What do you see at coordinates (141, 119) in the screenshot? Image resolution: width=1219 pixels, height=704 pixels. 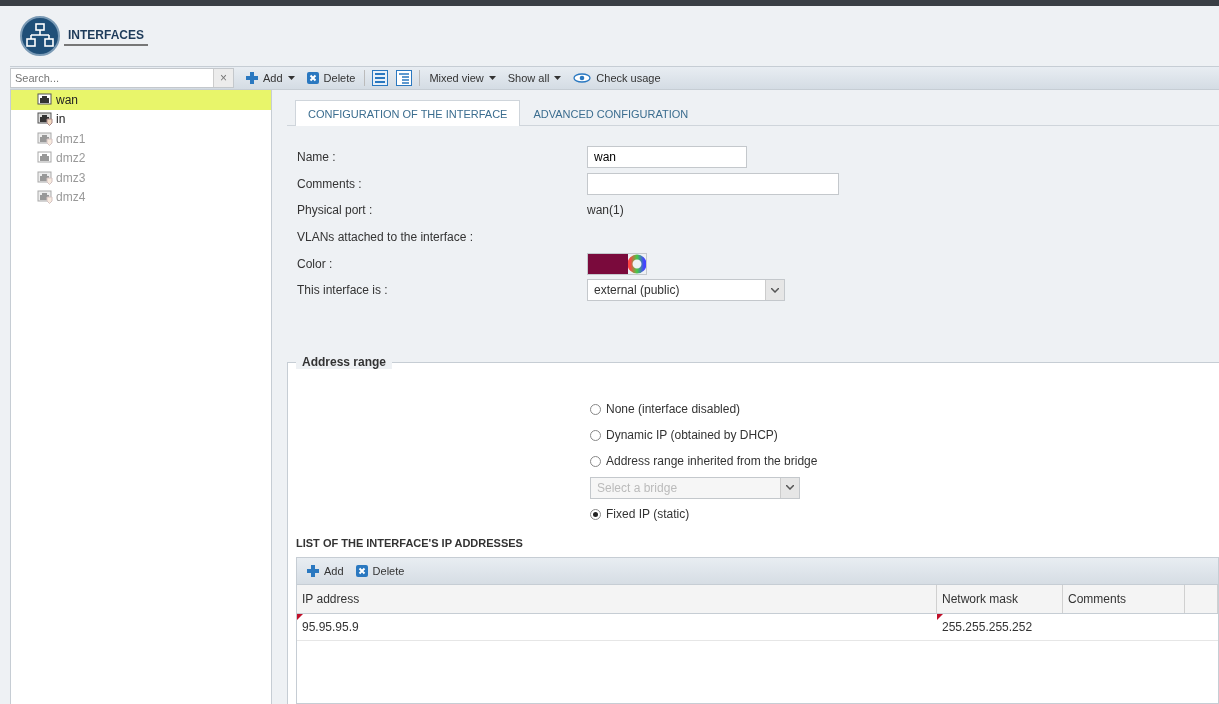 I see `sidebar-item: in` at bounding box center [141, 119].